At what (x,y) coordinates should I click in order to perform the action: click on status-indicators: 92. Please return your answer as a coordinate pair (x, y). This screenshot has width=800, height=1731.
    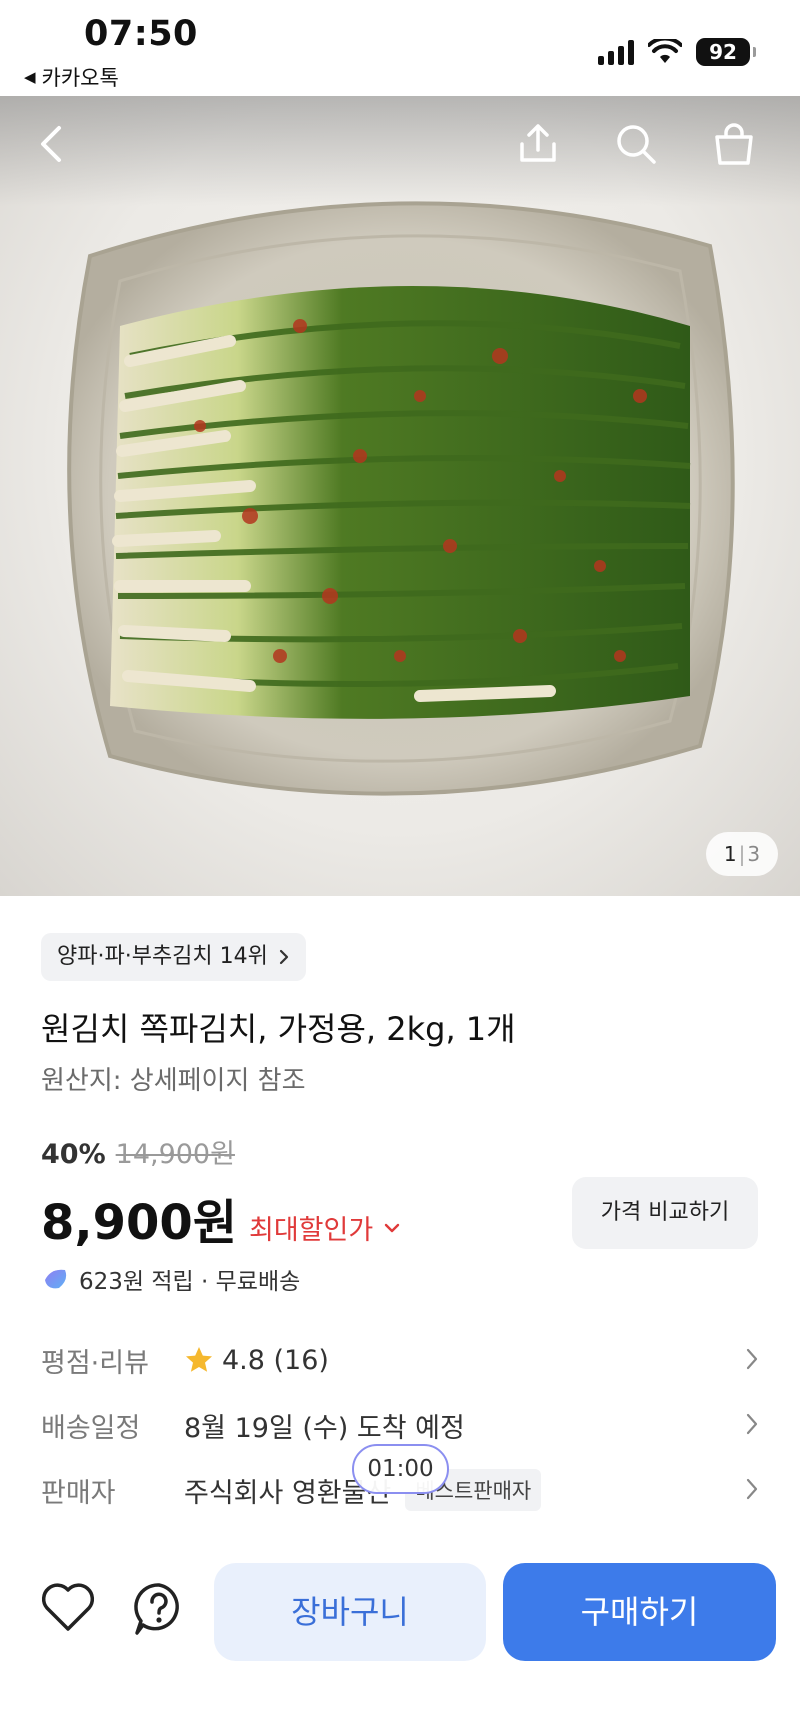
    Looking at the image, I should click on (677, 52).